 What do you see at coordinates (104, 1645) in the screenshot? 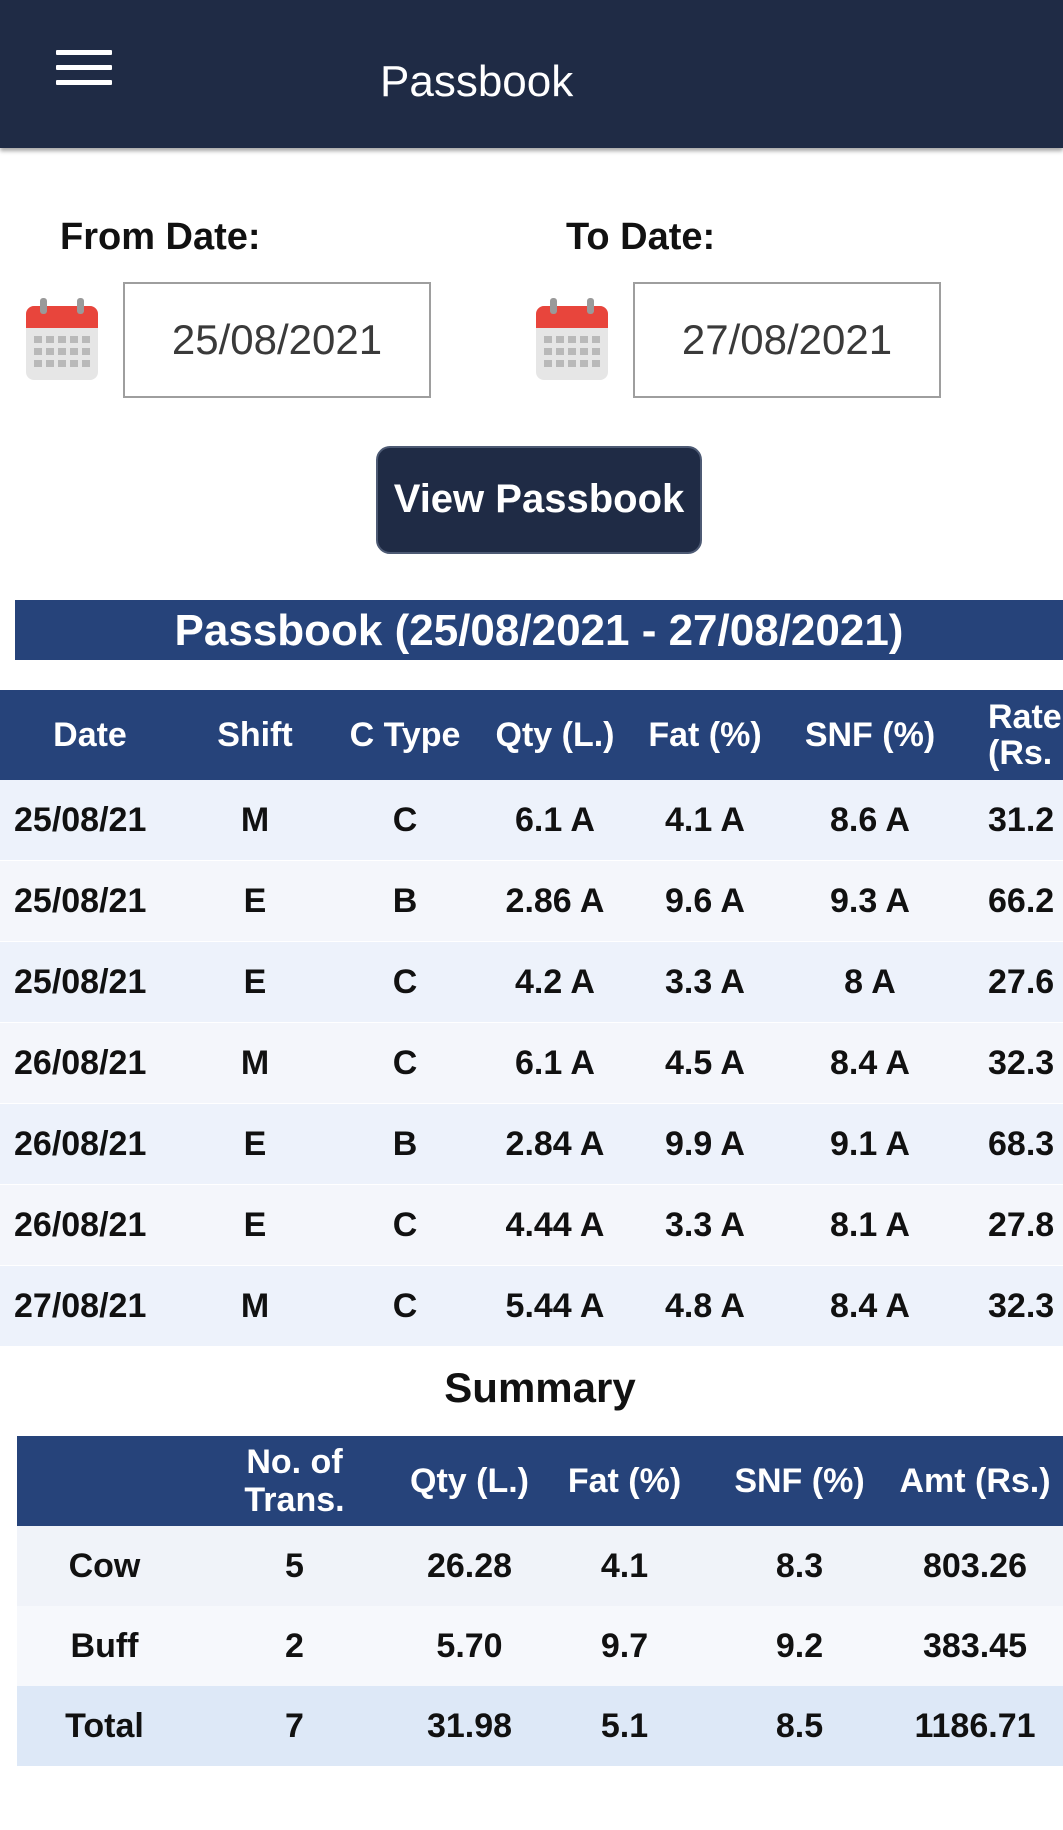
I see `summary-cell-type: Buff` at bounding box center [104, 1645].